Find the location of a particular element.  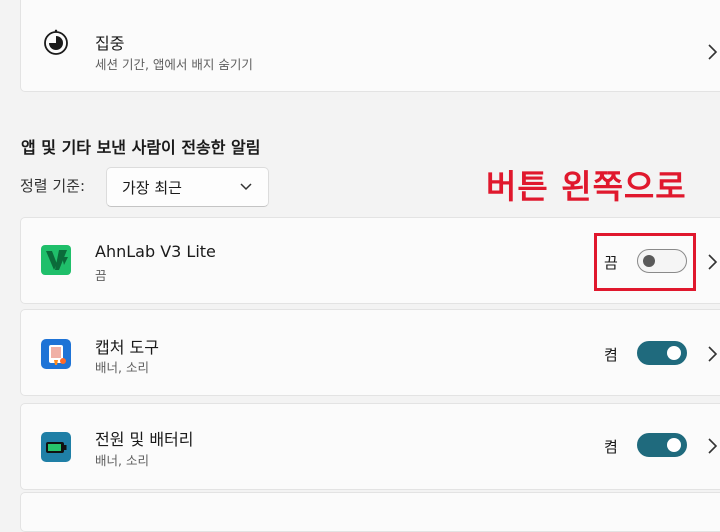

sort-label: 정렬 기준: is located at coordinates (53, 186).